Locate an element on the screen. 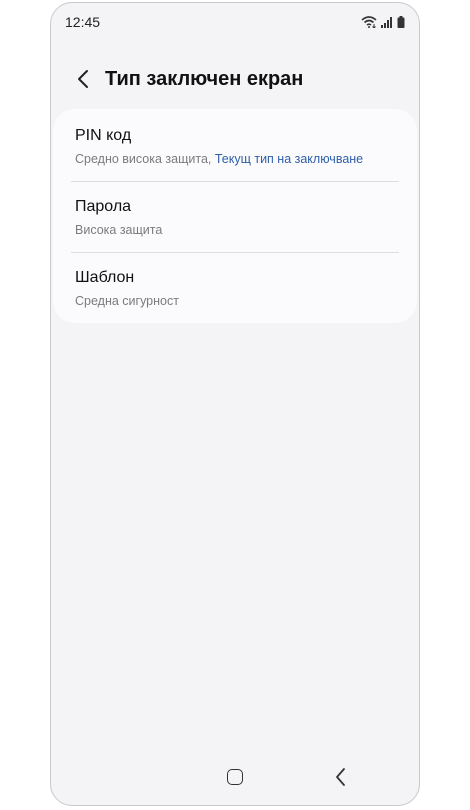 The width and height of the screenshot is (470, 810). chevron-left-icon is located at coordinates (83, 81).